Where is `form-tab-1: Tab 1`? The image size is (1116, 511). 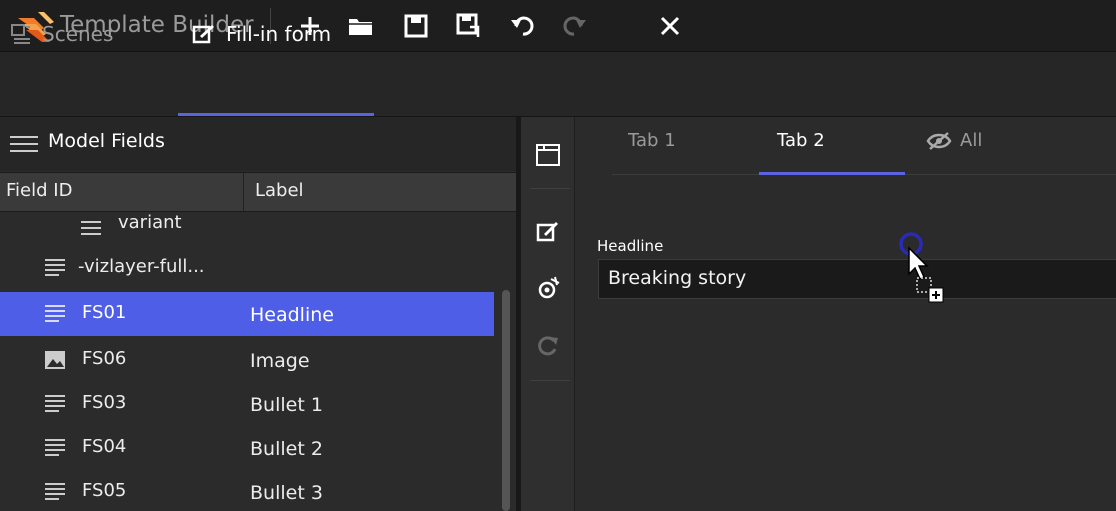
form-tab-1: Tab 1 is located at coordinates (652, 140).